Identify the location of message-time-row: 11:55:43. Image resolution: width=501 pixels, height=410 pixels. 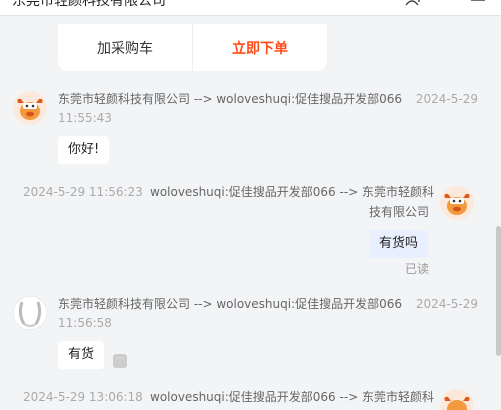
(85, 118).